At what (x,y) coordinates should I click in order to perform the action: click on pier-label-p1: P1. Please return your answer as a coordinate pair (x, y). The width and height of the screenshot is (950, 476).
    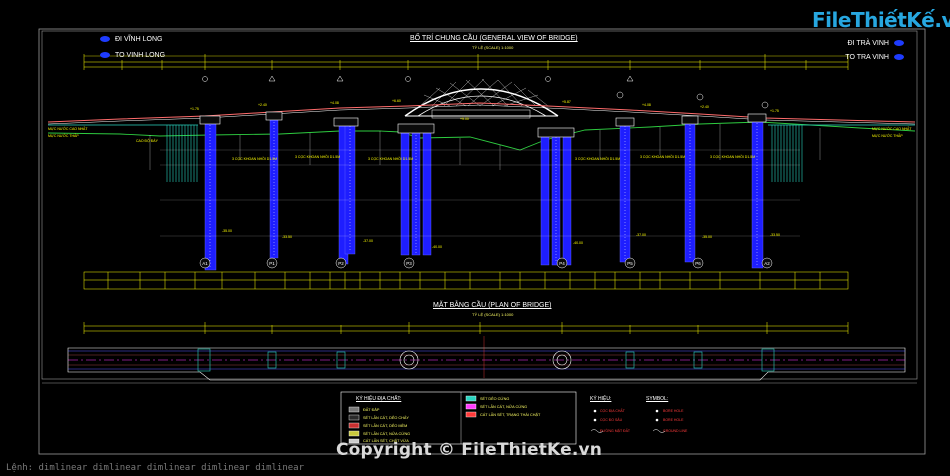
    Looking at the image, I should click on (272, 263).